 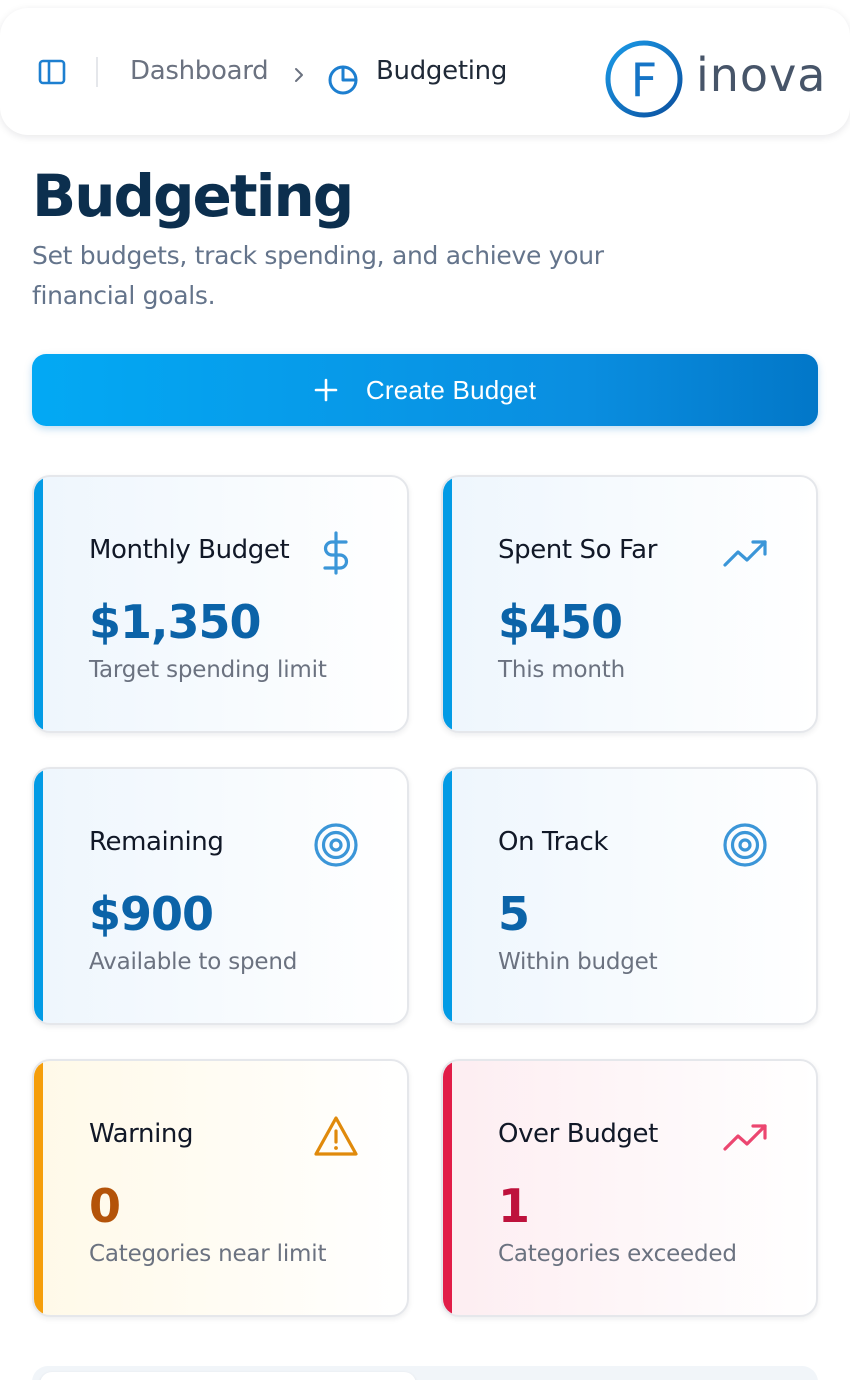 What do you see at coordinates (156, 842) in the screenshot?
I see `card-title: Remaining` at bounding box center [156, 842].